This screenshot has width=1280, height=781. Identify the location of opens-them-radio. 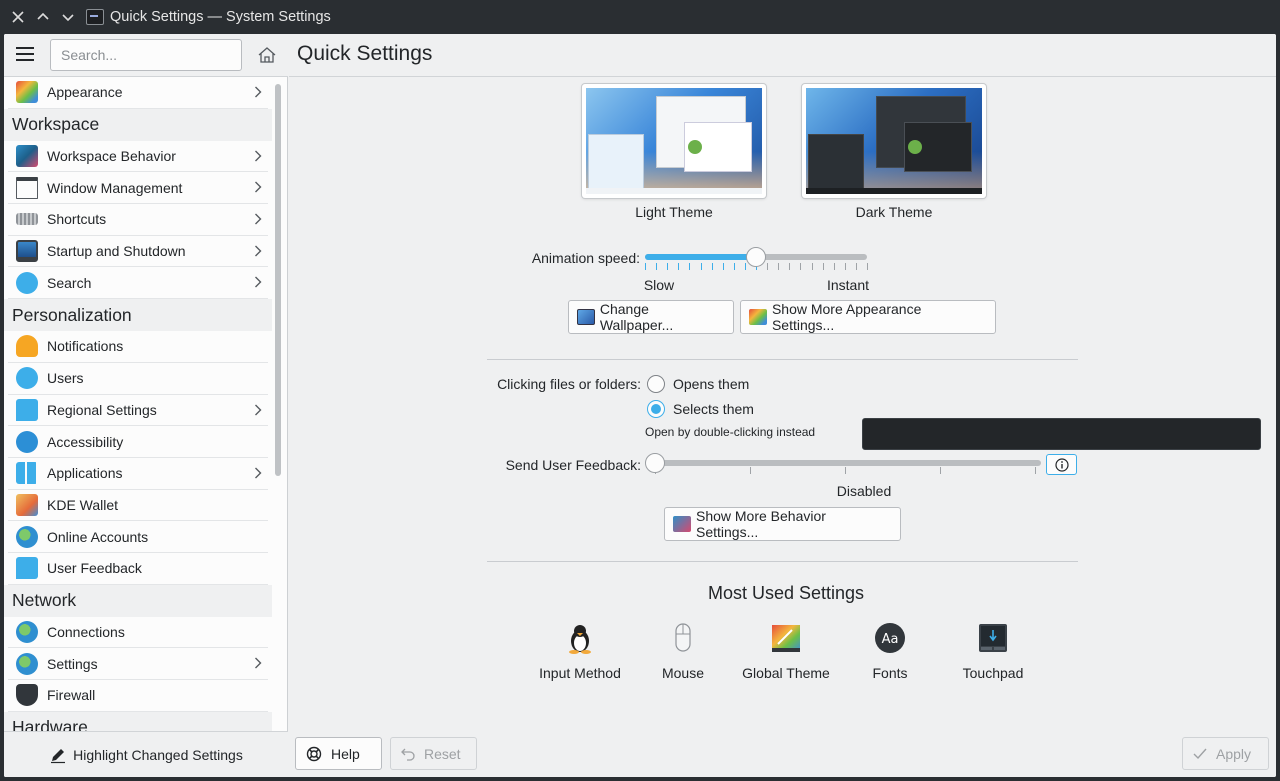
(656, 384).